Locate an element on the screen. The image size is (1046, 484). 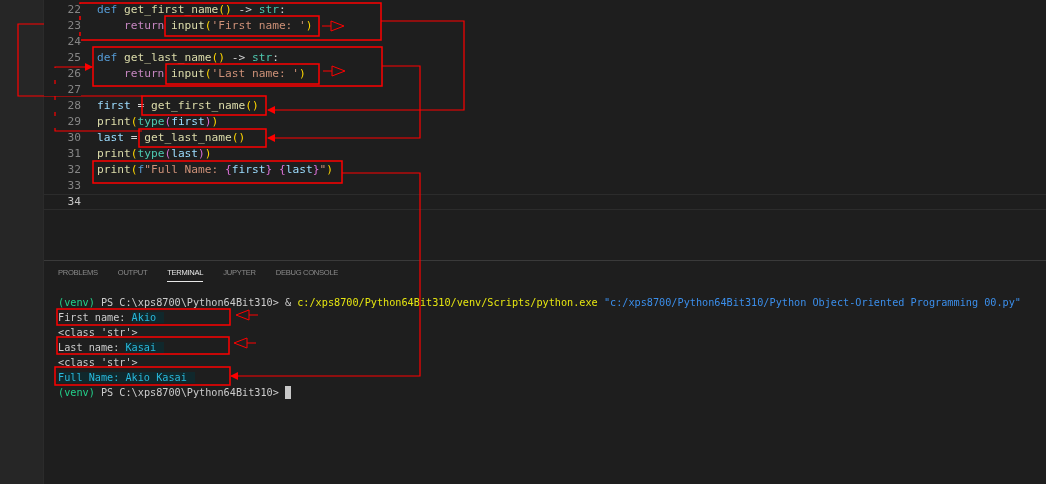
code-text: def get_last_name() -> str: is located at coordinates (188, 58).